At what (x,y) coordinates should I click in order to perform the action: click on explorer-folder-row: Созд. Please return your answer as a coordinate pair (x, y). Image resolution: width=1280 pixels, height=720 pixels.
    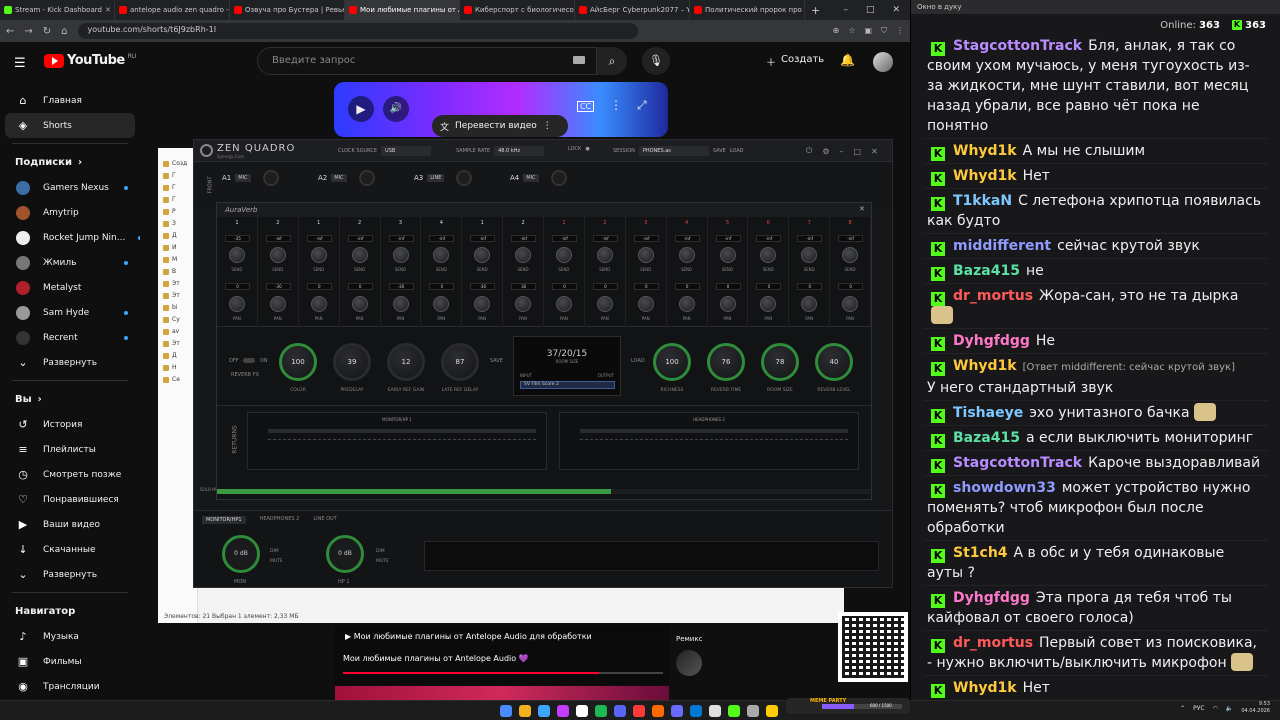
    Looking at the image, I should click on (177, 164).